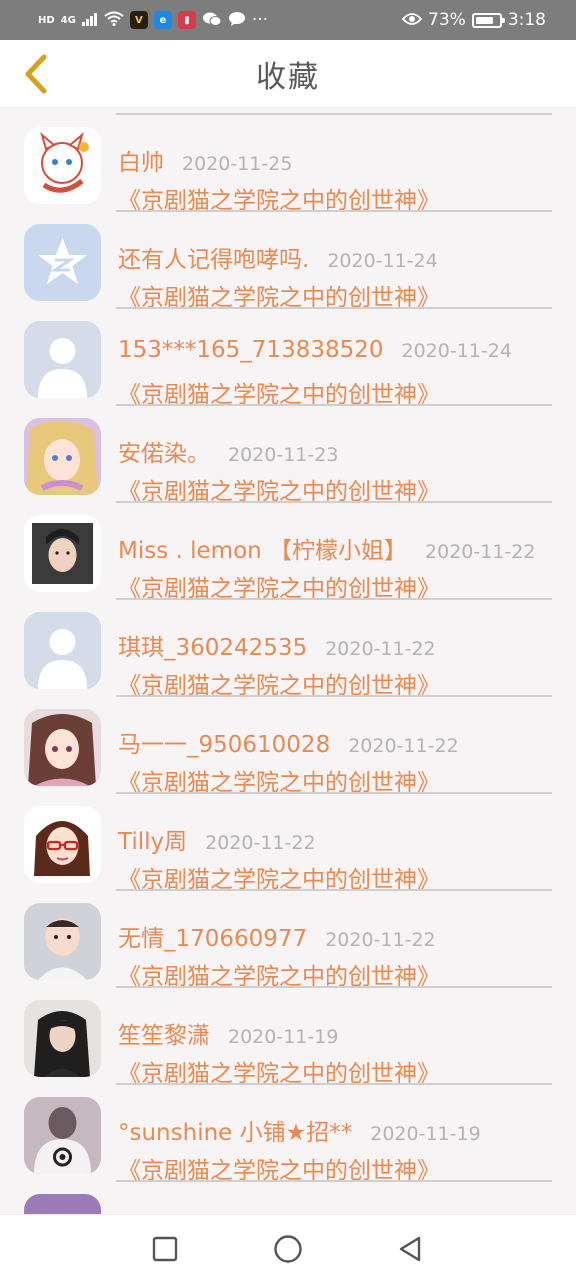  What do you see at coordinates (186, 20) in the screenshot?
I see `reader-notification-icon: ▮` at bounding box center [186, 20].